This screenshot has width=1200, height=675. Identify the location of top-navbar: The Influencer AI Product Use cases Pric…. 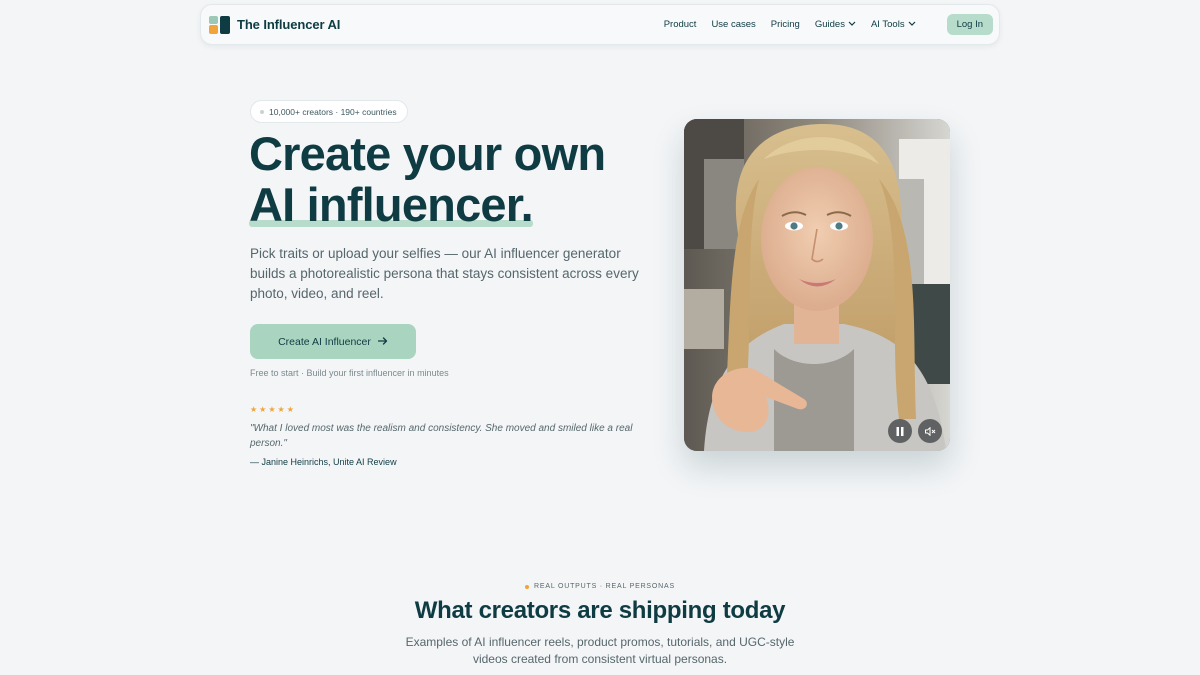
(600, 24).